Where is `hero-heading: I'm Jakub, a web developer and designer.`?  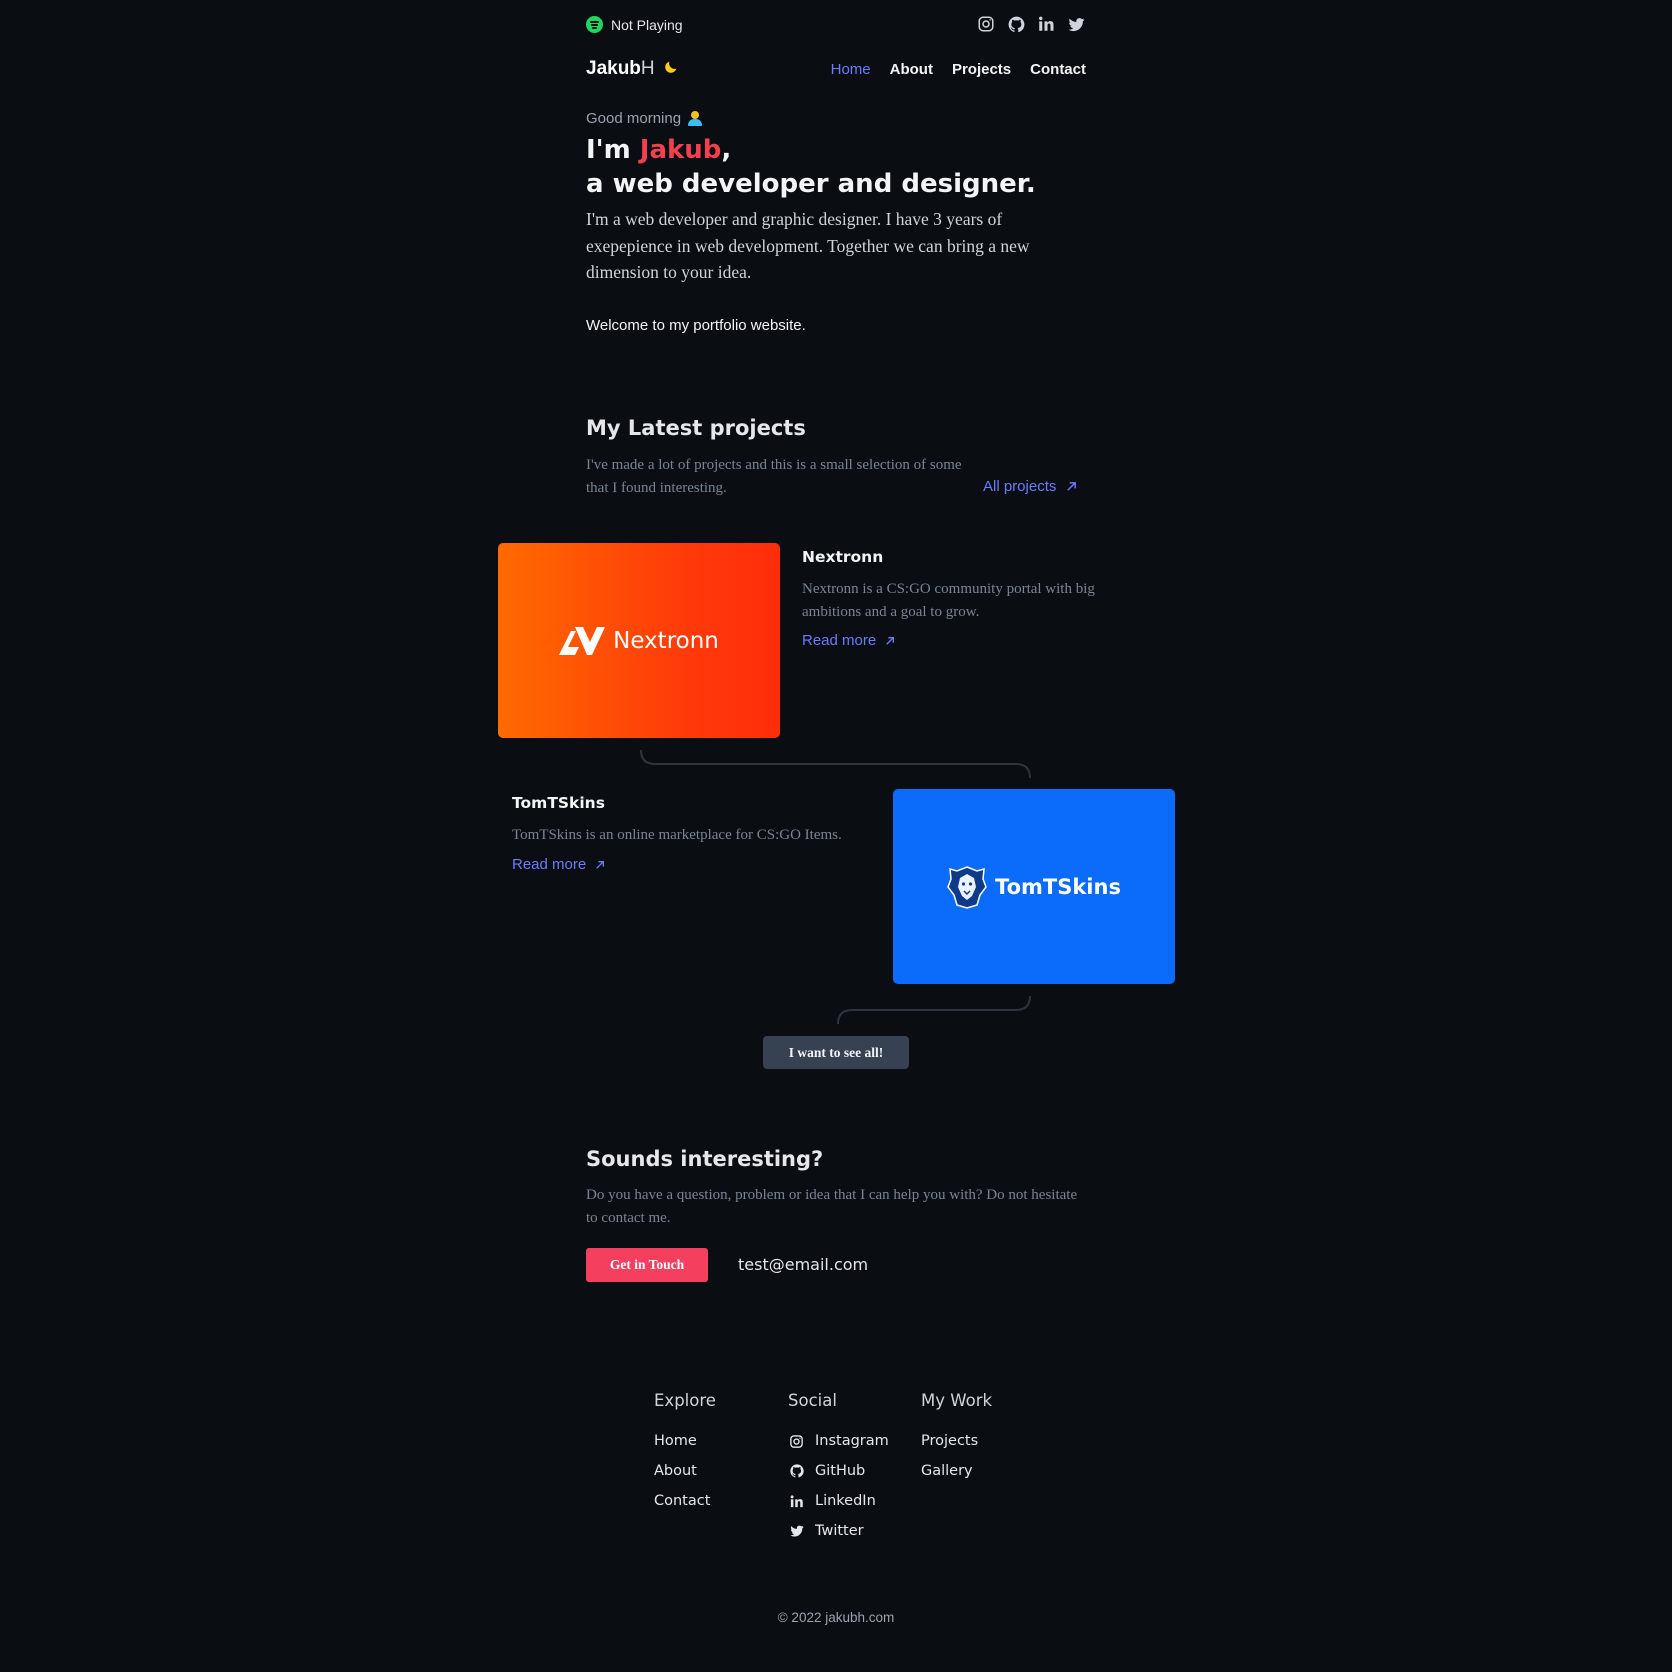 hero-heading: I'm Jakub, a web developer and designer. is located at coordinates (811, 167).